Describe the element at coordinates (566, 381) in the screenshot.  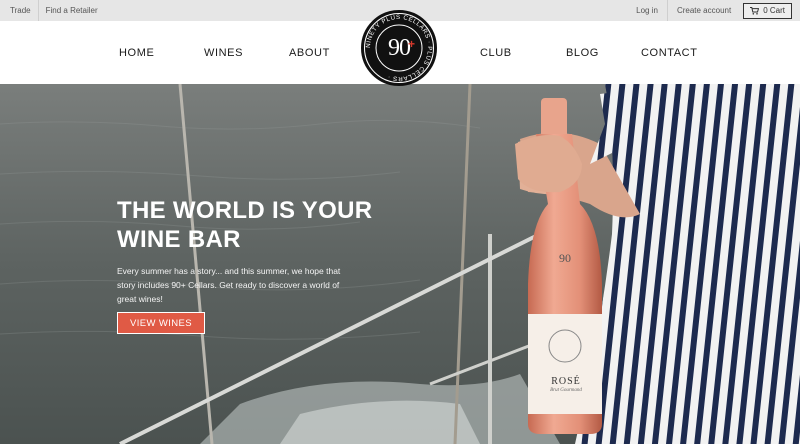
I see `bottle-label-name: ROSÉ` at that location.